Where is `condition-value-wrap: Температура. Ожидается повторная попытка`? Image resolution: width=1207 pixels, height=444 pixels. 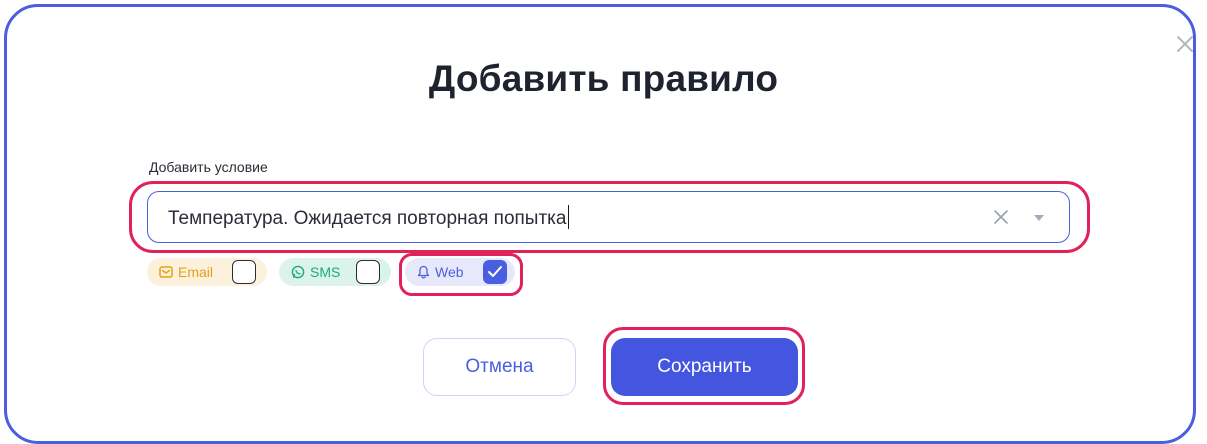
condition-value-wrap: Температура. Ожидается повторная попытка is located at coordinates (369, 217).